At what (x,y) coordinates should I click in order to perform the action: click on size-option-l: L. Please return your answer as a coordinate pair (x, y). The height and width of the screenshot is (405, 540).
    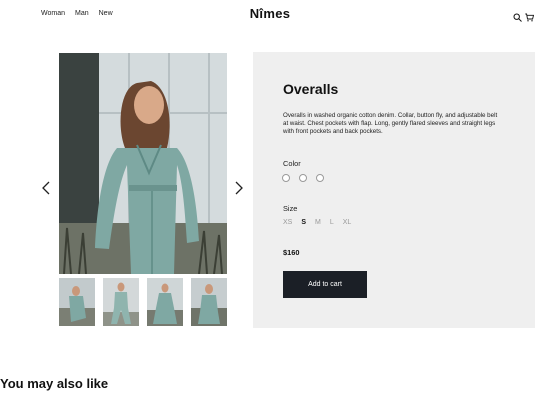
    Looking at the image, I should click on (332, 222).